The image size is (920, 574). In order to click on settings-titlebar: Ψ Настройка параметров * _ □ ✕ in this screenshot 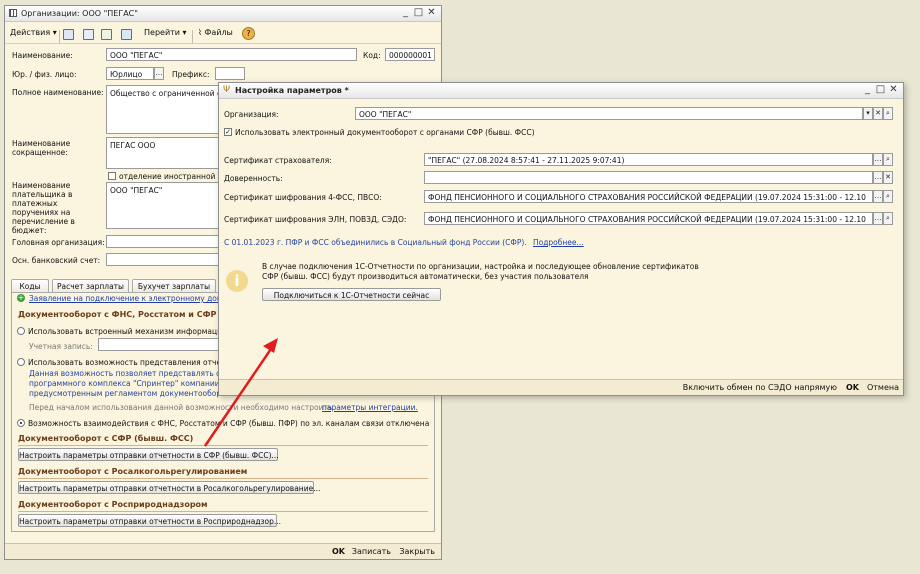, I will do `click(561, 91)`.